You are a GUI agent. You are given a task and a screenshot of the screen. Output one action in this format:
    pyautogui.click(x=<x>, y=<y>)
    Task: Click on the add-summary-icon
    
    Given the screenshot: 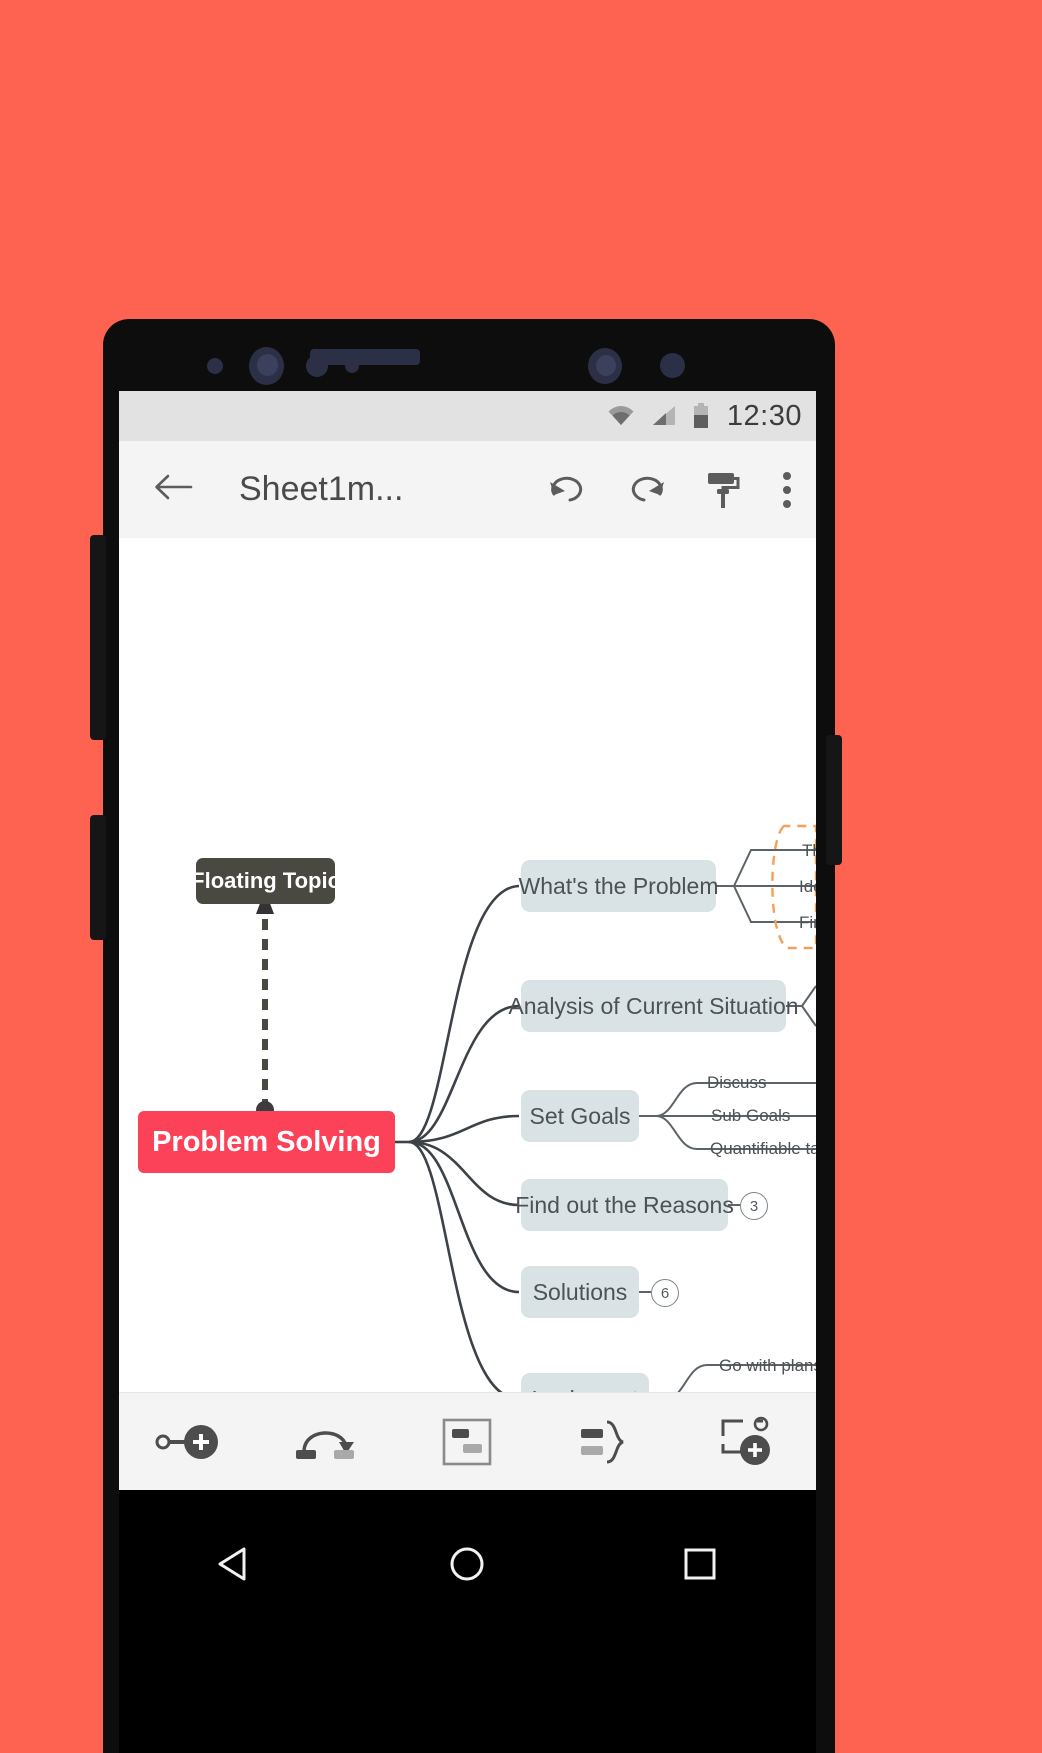 What is the action you would take?
    pyautogui.click(x=607, y=1442)
    